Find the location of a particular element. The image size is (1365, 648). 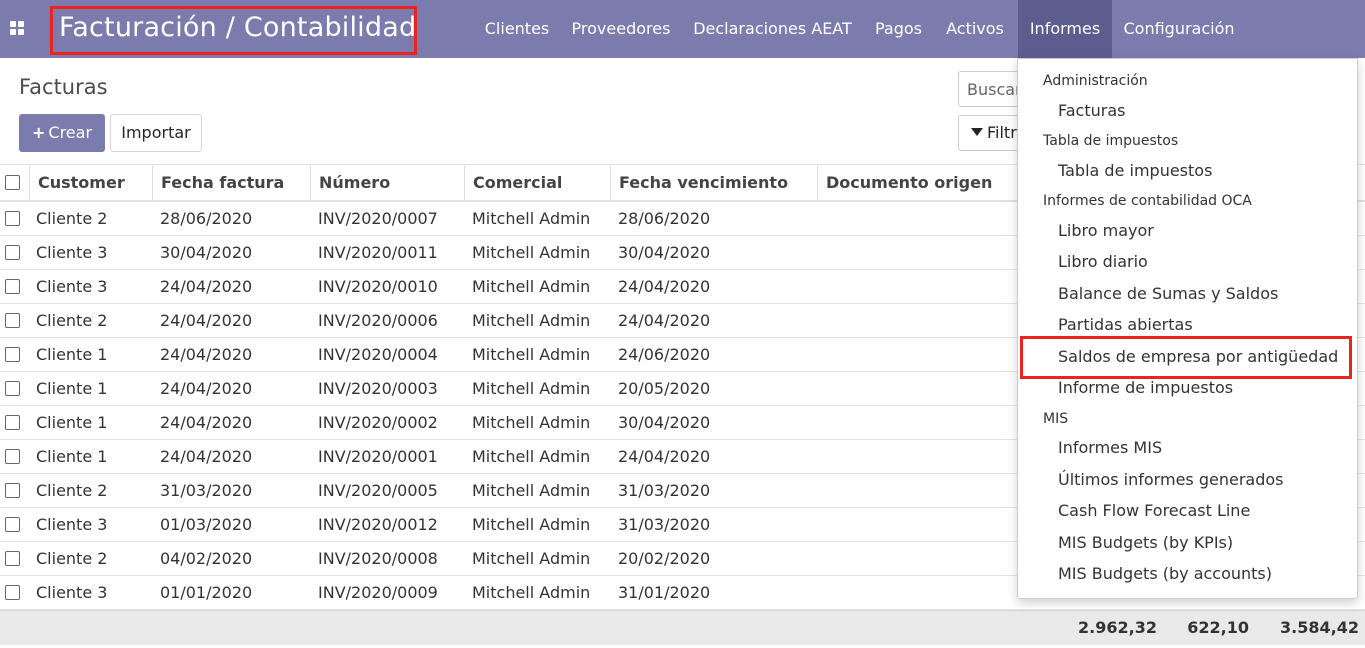

dropdown-item: Cash Flow Forecast Line is located at coordinates (1154, 510).